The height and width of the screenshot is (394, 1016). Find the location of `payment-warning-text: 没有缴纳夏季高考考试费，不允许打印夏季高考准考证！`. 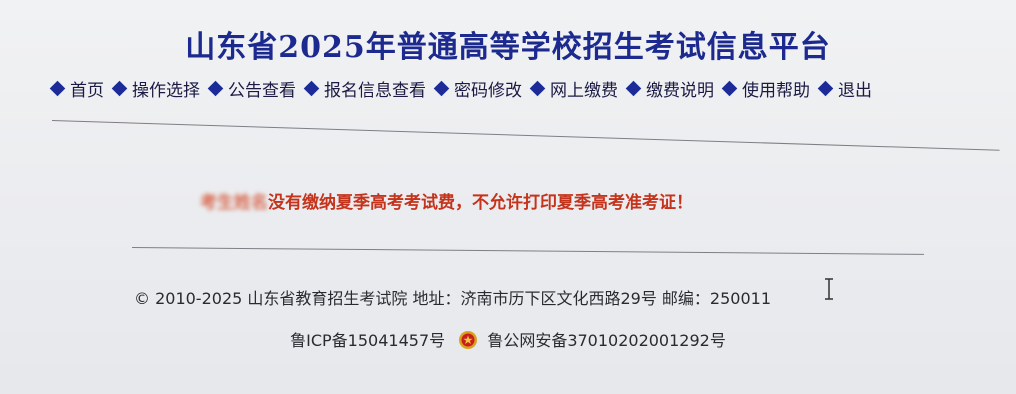

payment-warning-text: 没有缴纳夏季高考考试费，不允许打印夏季高考准考证！ is located at coordinates (480, 203).